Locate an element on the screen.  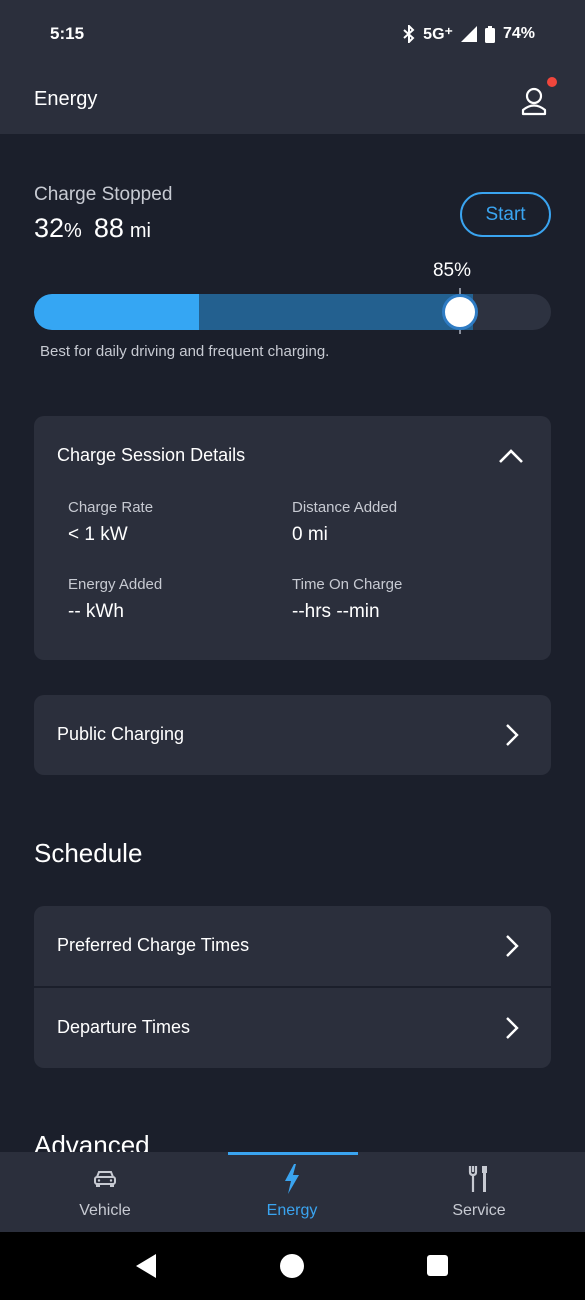
battery-percent: 74% is located at coordinates (518, 33).